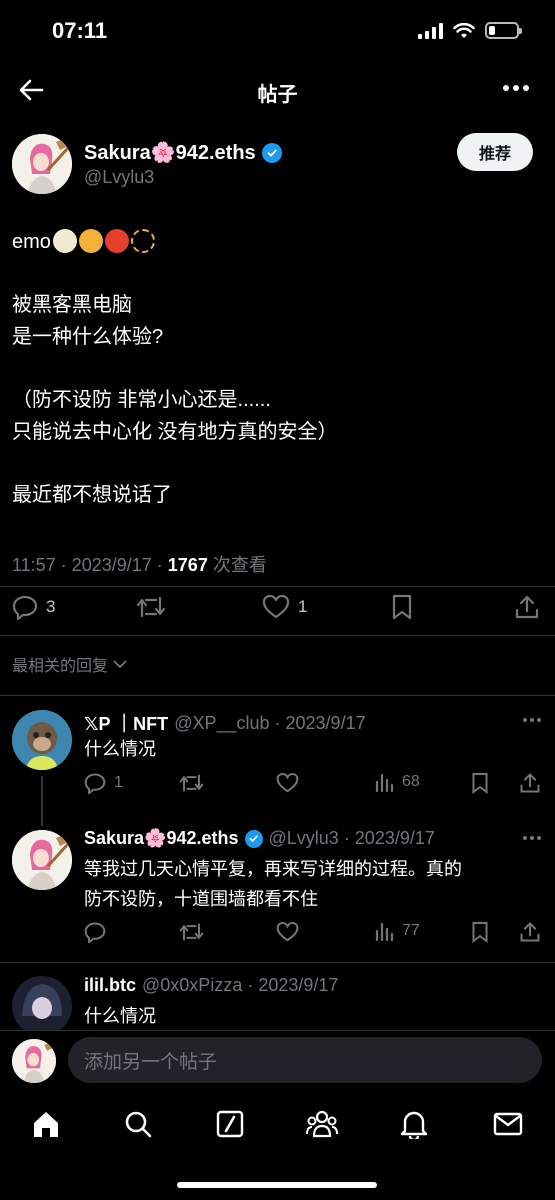 This screenshot has width=555, height=1200. I want to click on reply-actions: 77, so click(277, 936).